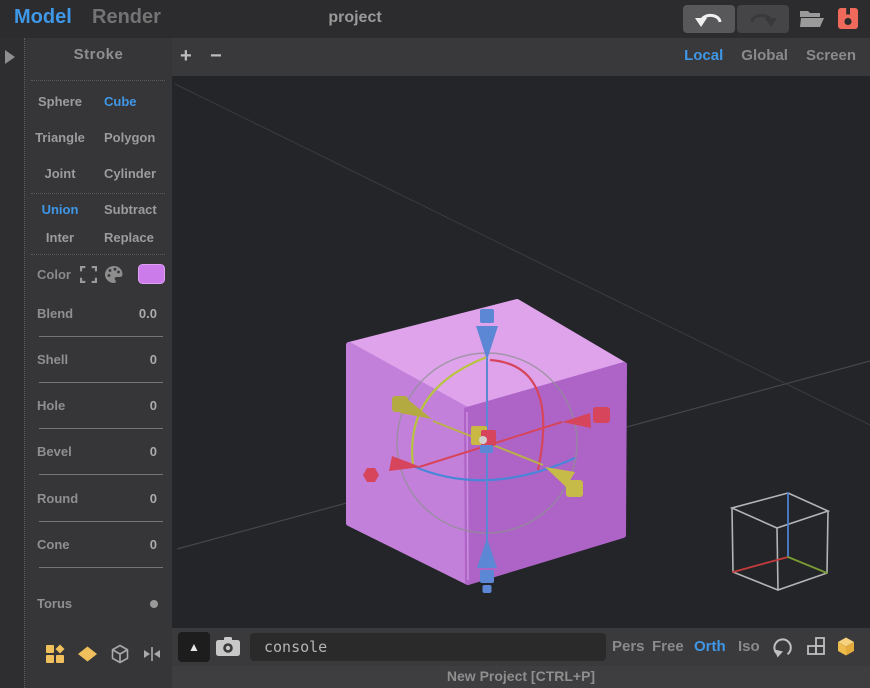 This screenshot has width=870, height=688. I want to click on open-folder-icon, so click(812, 18).